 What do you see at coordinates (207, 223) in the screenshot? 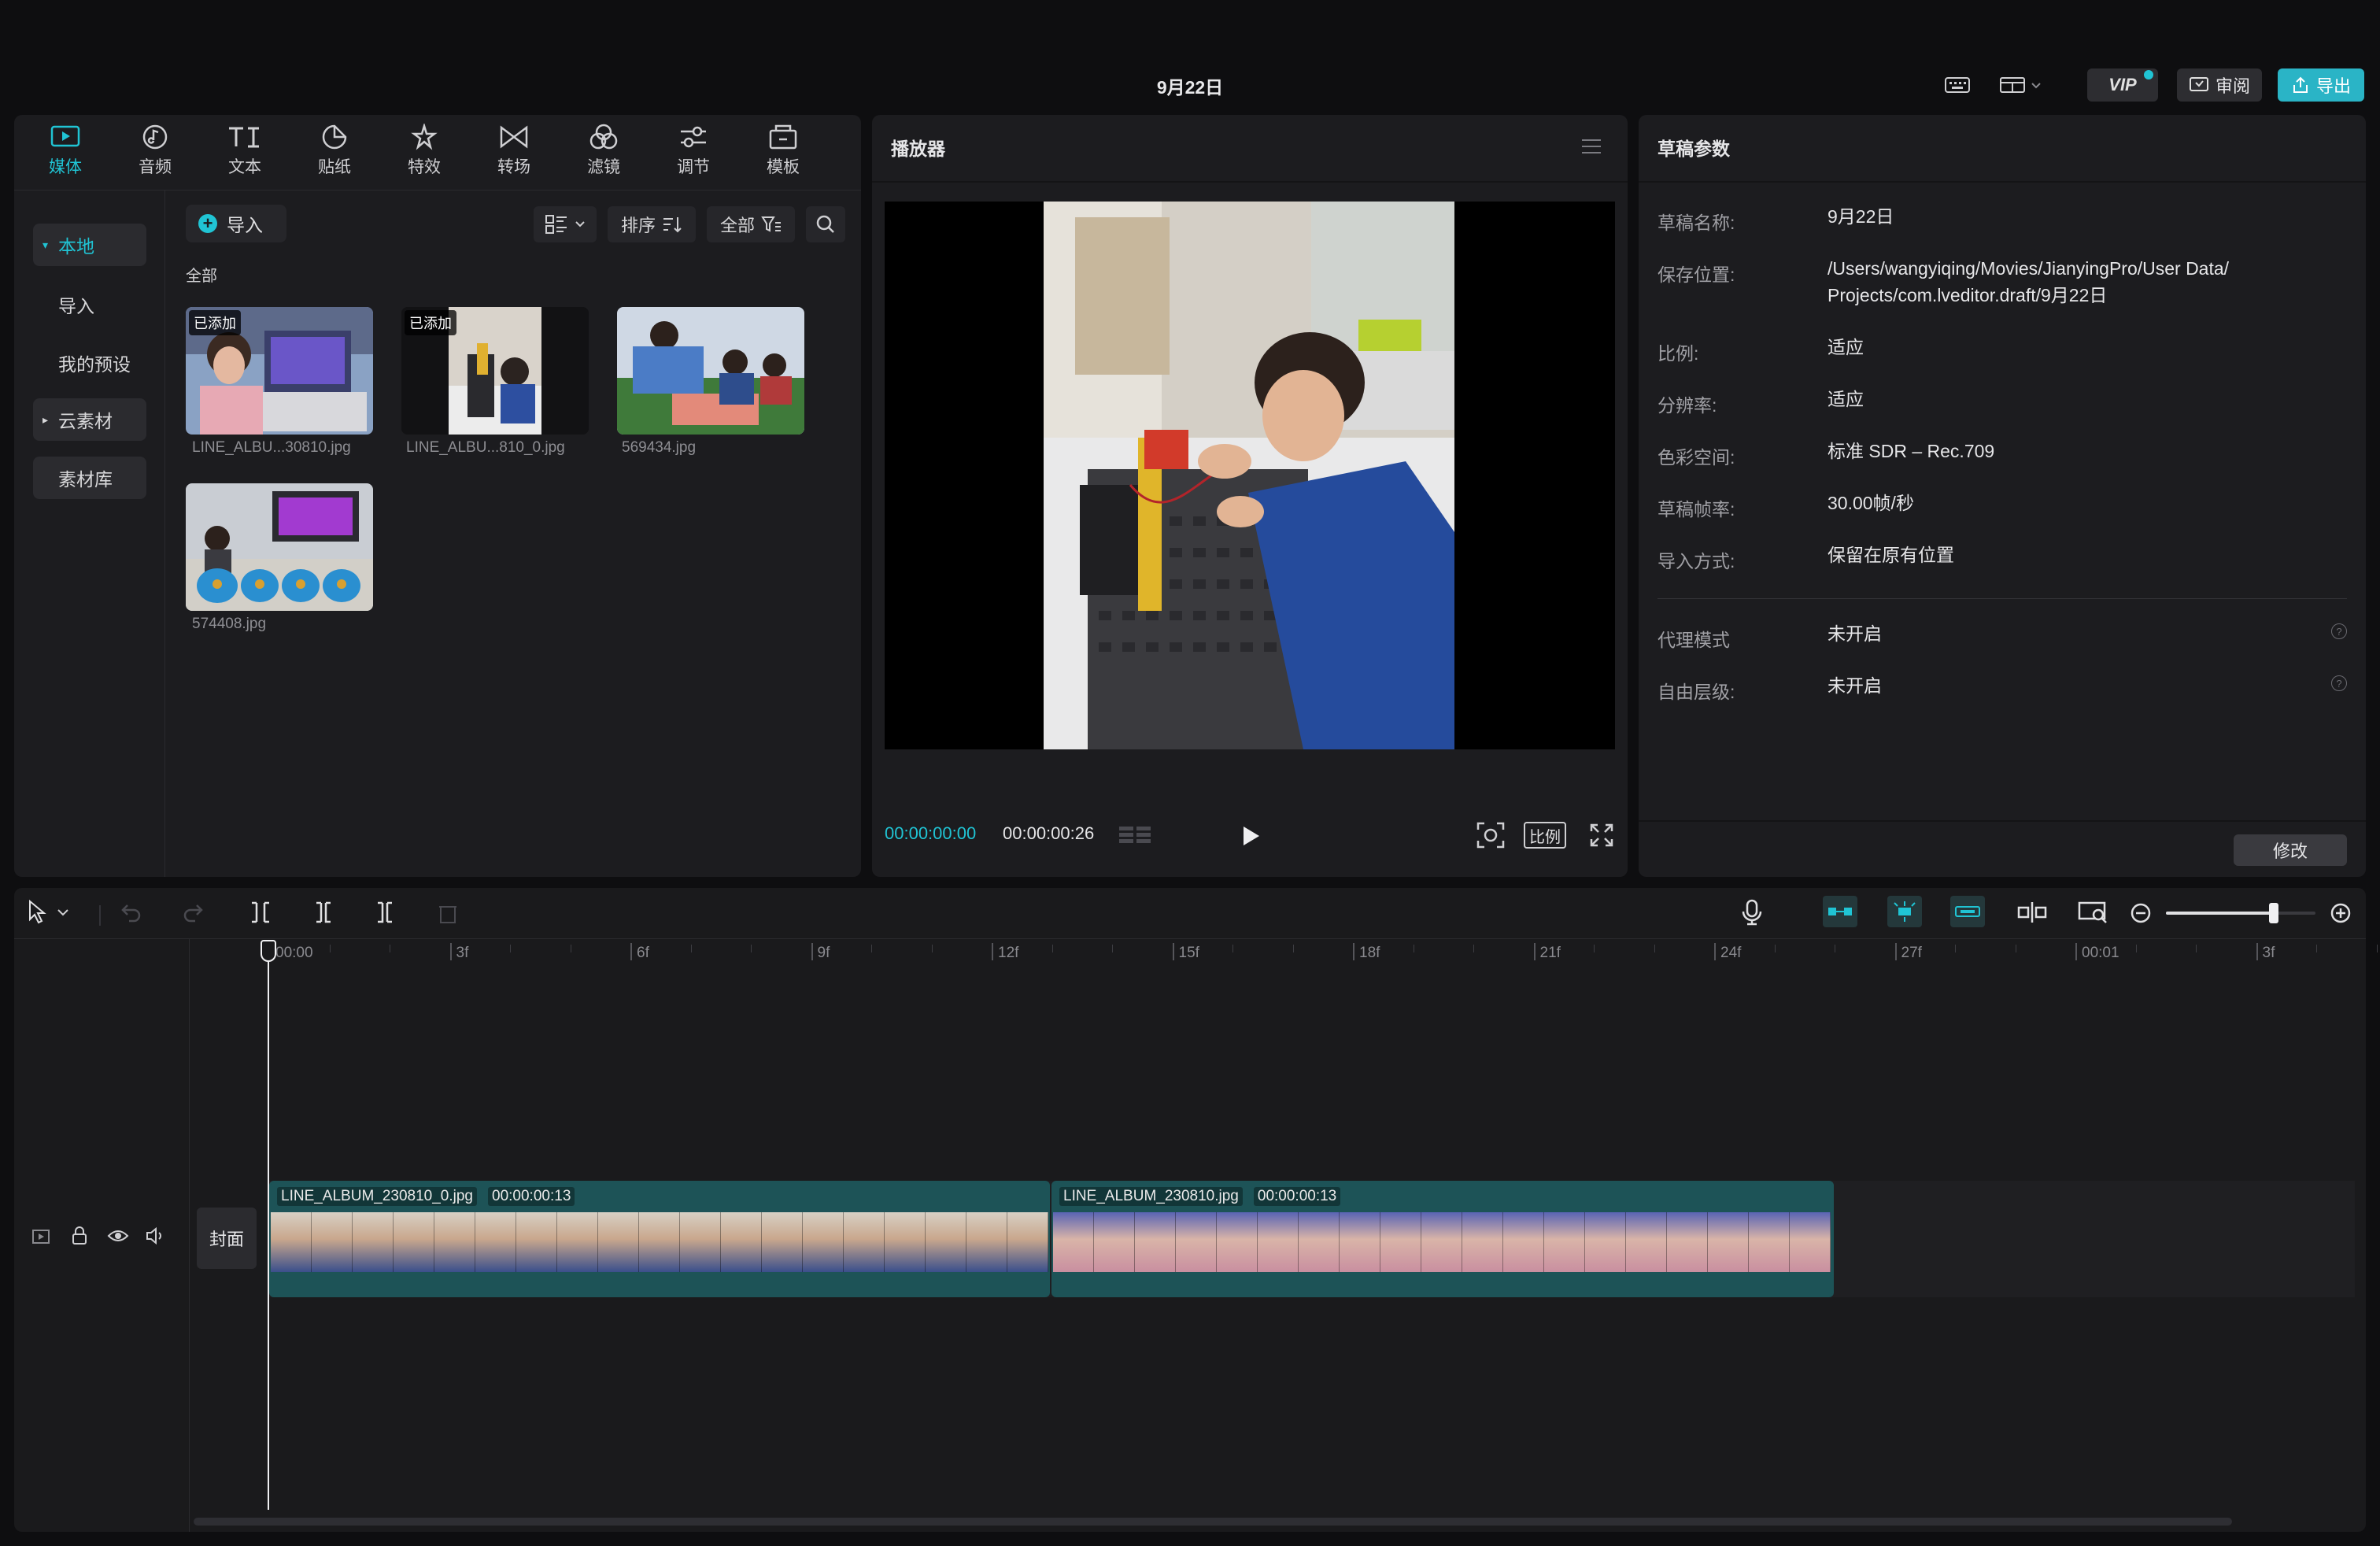
I see `plus-icon: +` at bounding box center [207, 223].